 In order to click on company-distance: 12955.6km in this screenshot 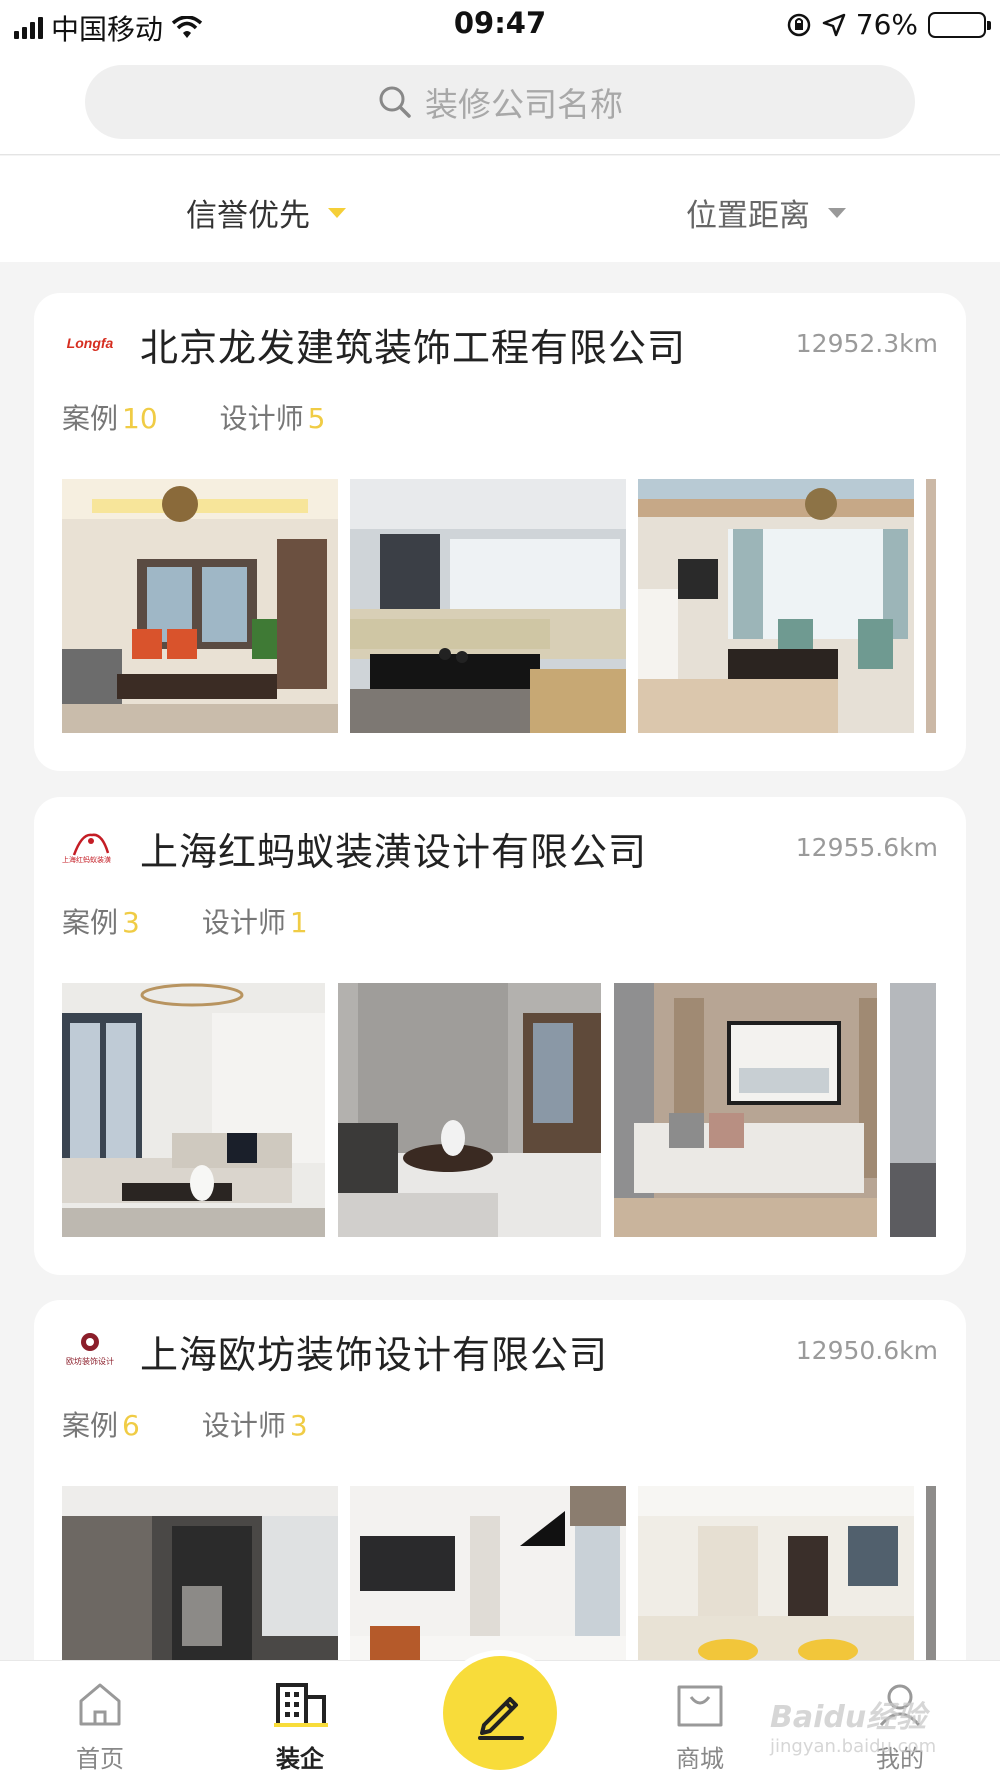, I will do `click(866, 847)`.